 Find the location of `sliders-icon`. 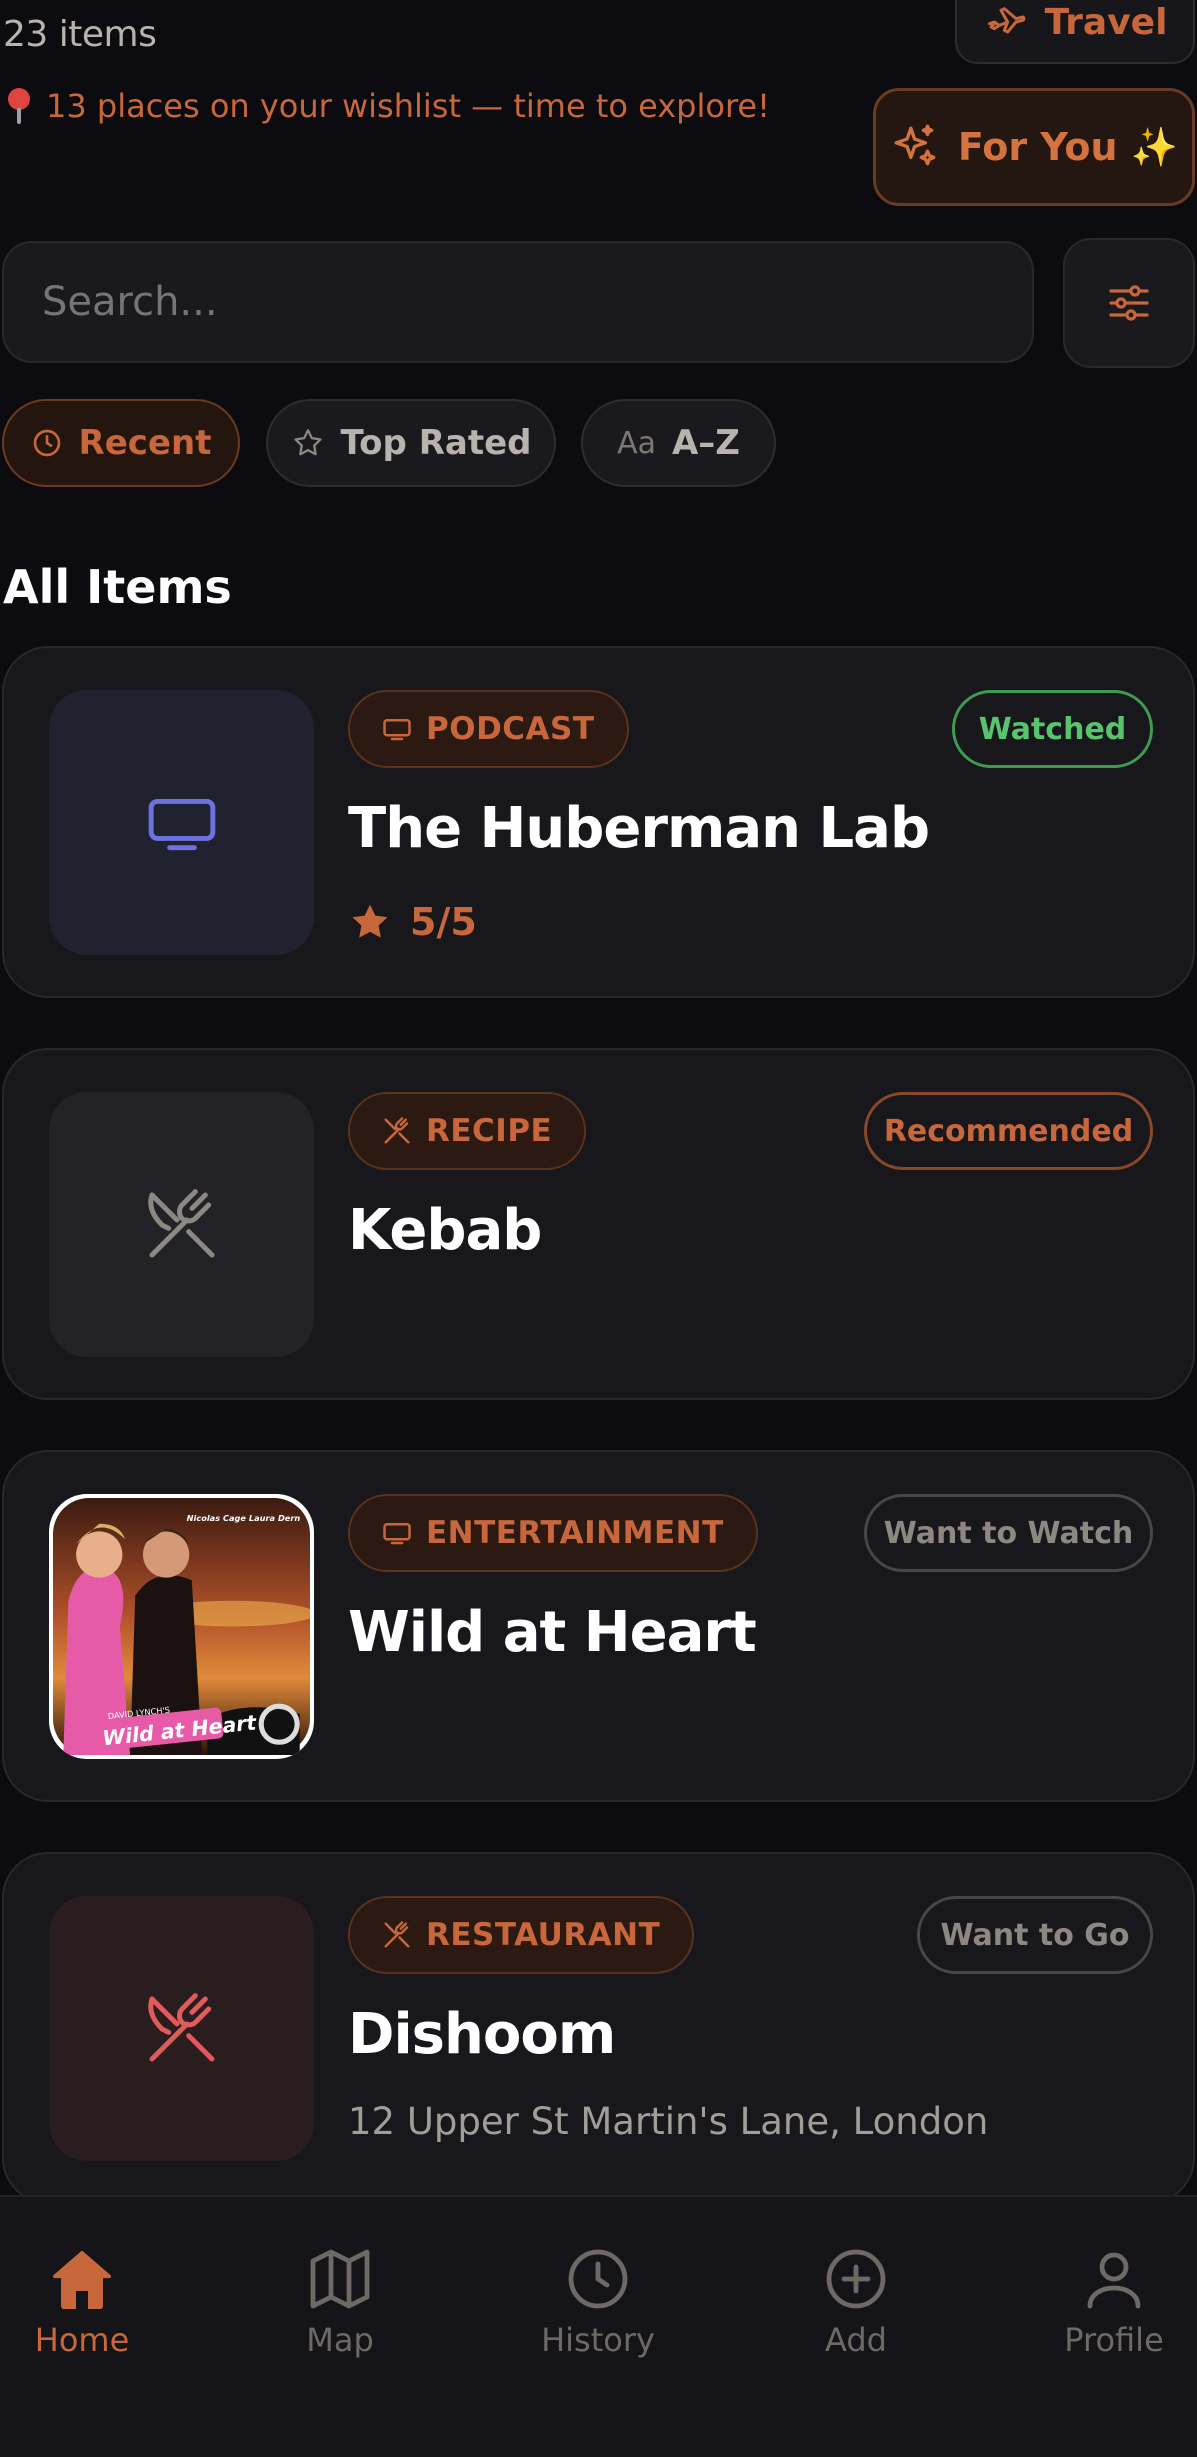

sliders-icon is located at coordinates (1129, 303).